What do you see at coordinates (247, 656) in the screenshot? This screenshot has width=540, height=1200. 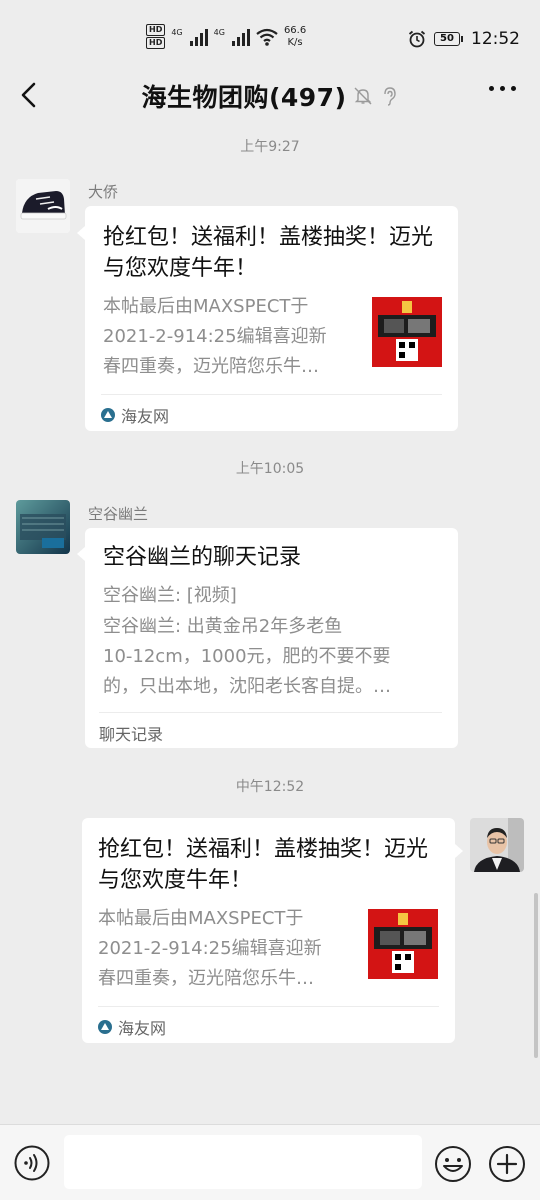 I see `record-line-3: 10-12cm，1000元，肥的不要不要` at bounding box center [247, 656].